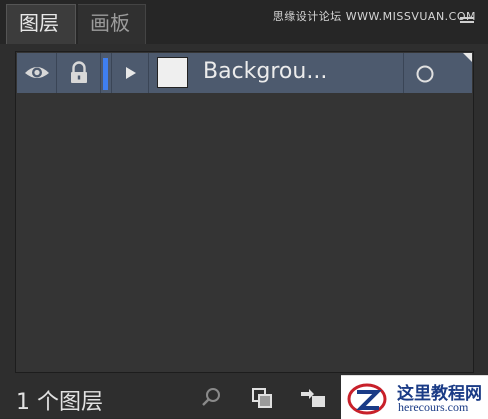 The height and width of the screenshot is (419, 488). I want to click on expand-toggle, so click(130, 73).